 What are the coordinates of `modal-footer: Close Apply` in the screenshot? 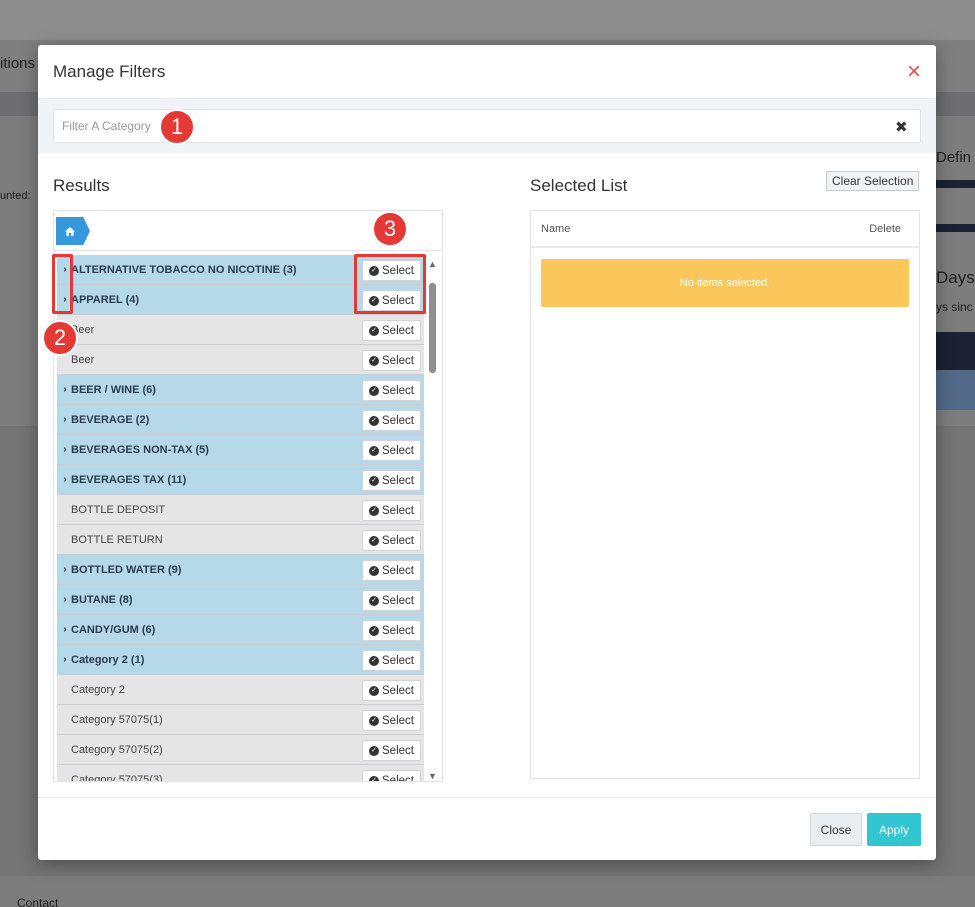 It's located at (487, 828).